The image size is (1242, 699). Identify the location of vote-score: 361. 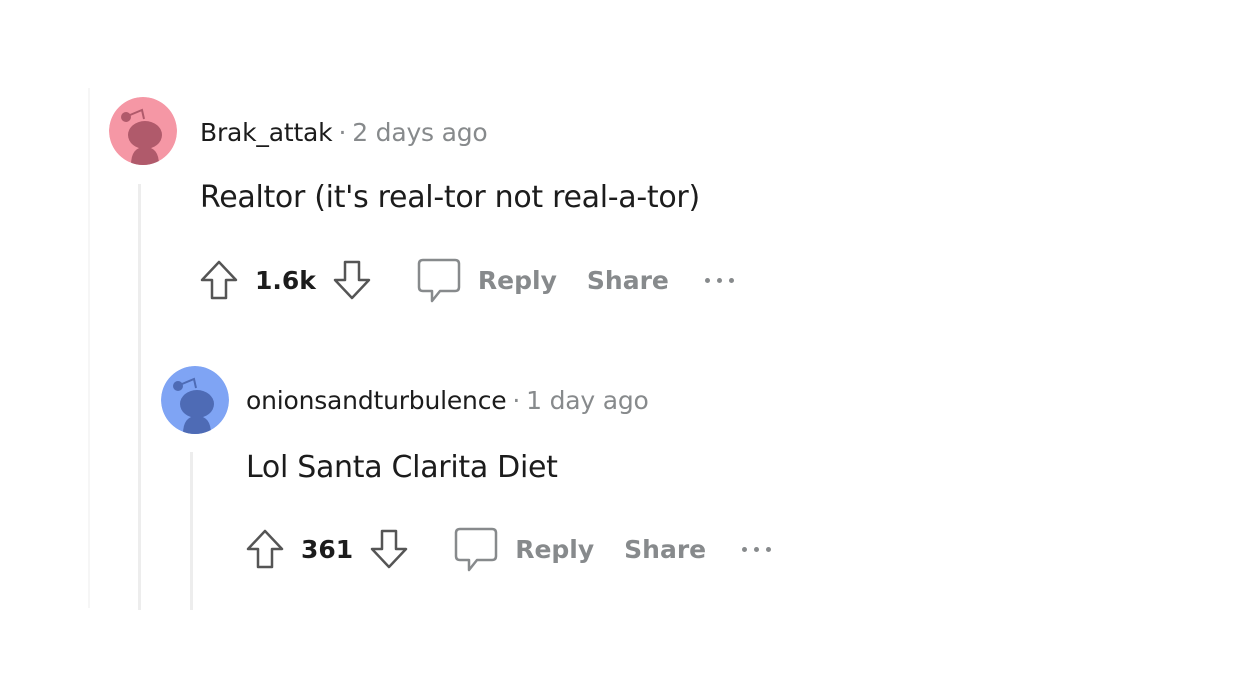
(327, 549).